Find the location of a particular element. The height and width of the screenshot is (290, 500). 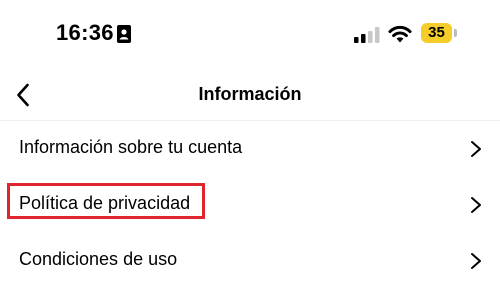

menu-item-label: Información sobre tu cuenta is located at coordinates (131, 147).